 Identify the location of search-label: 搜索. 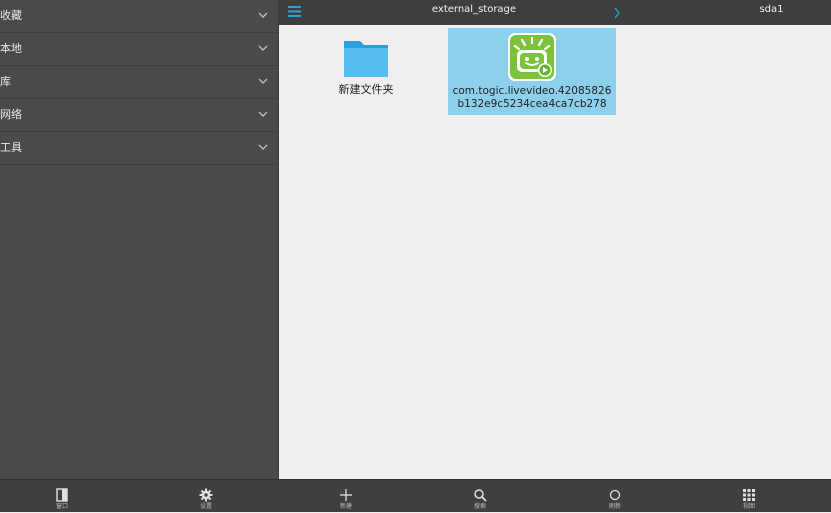
(479, 506).